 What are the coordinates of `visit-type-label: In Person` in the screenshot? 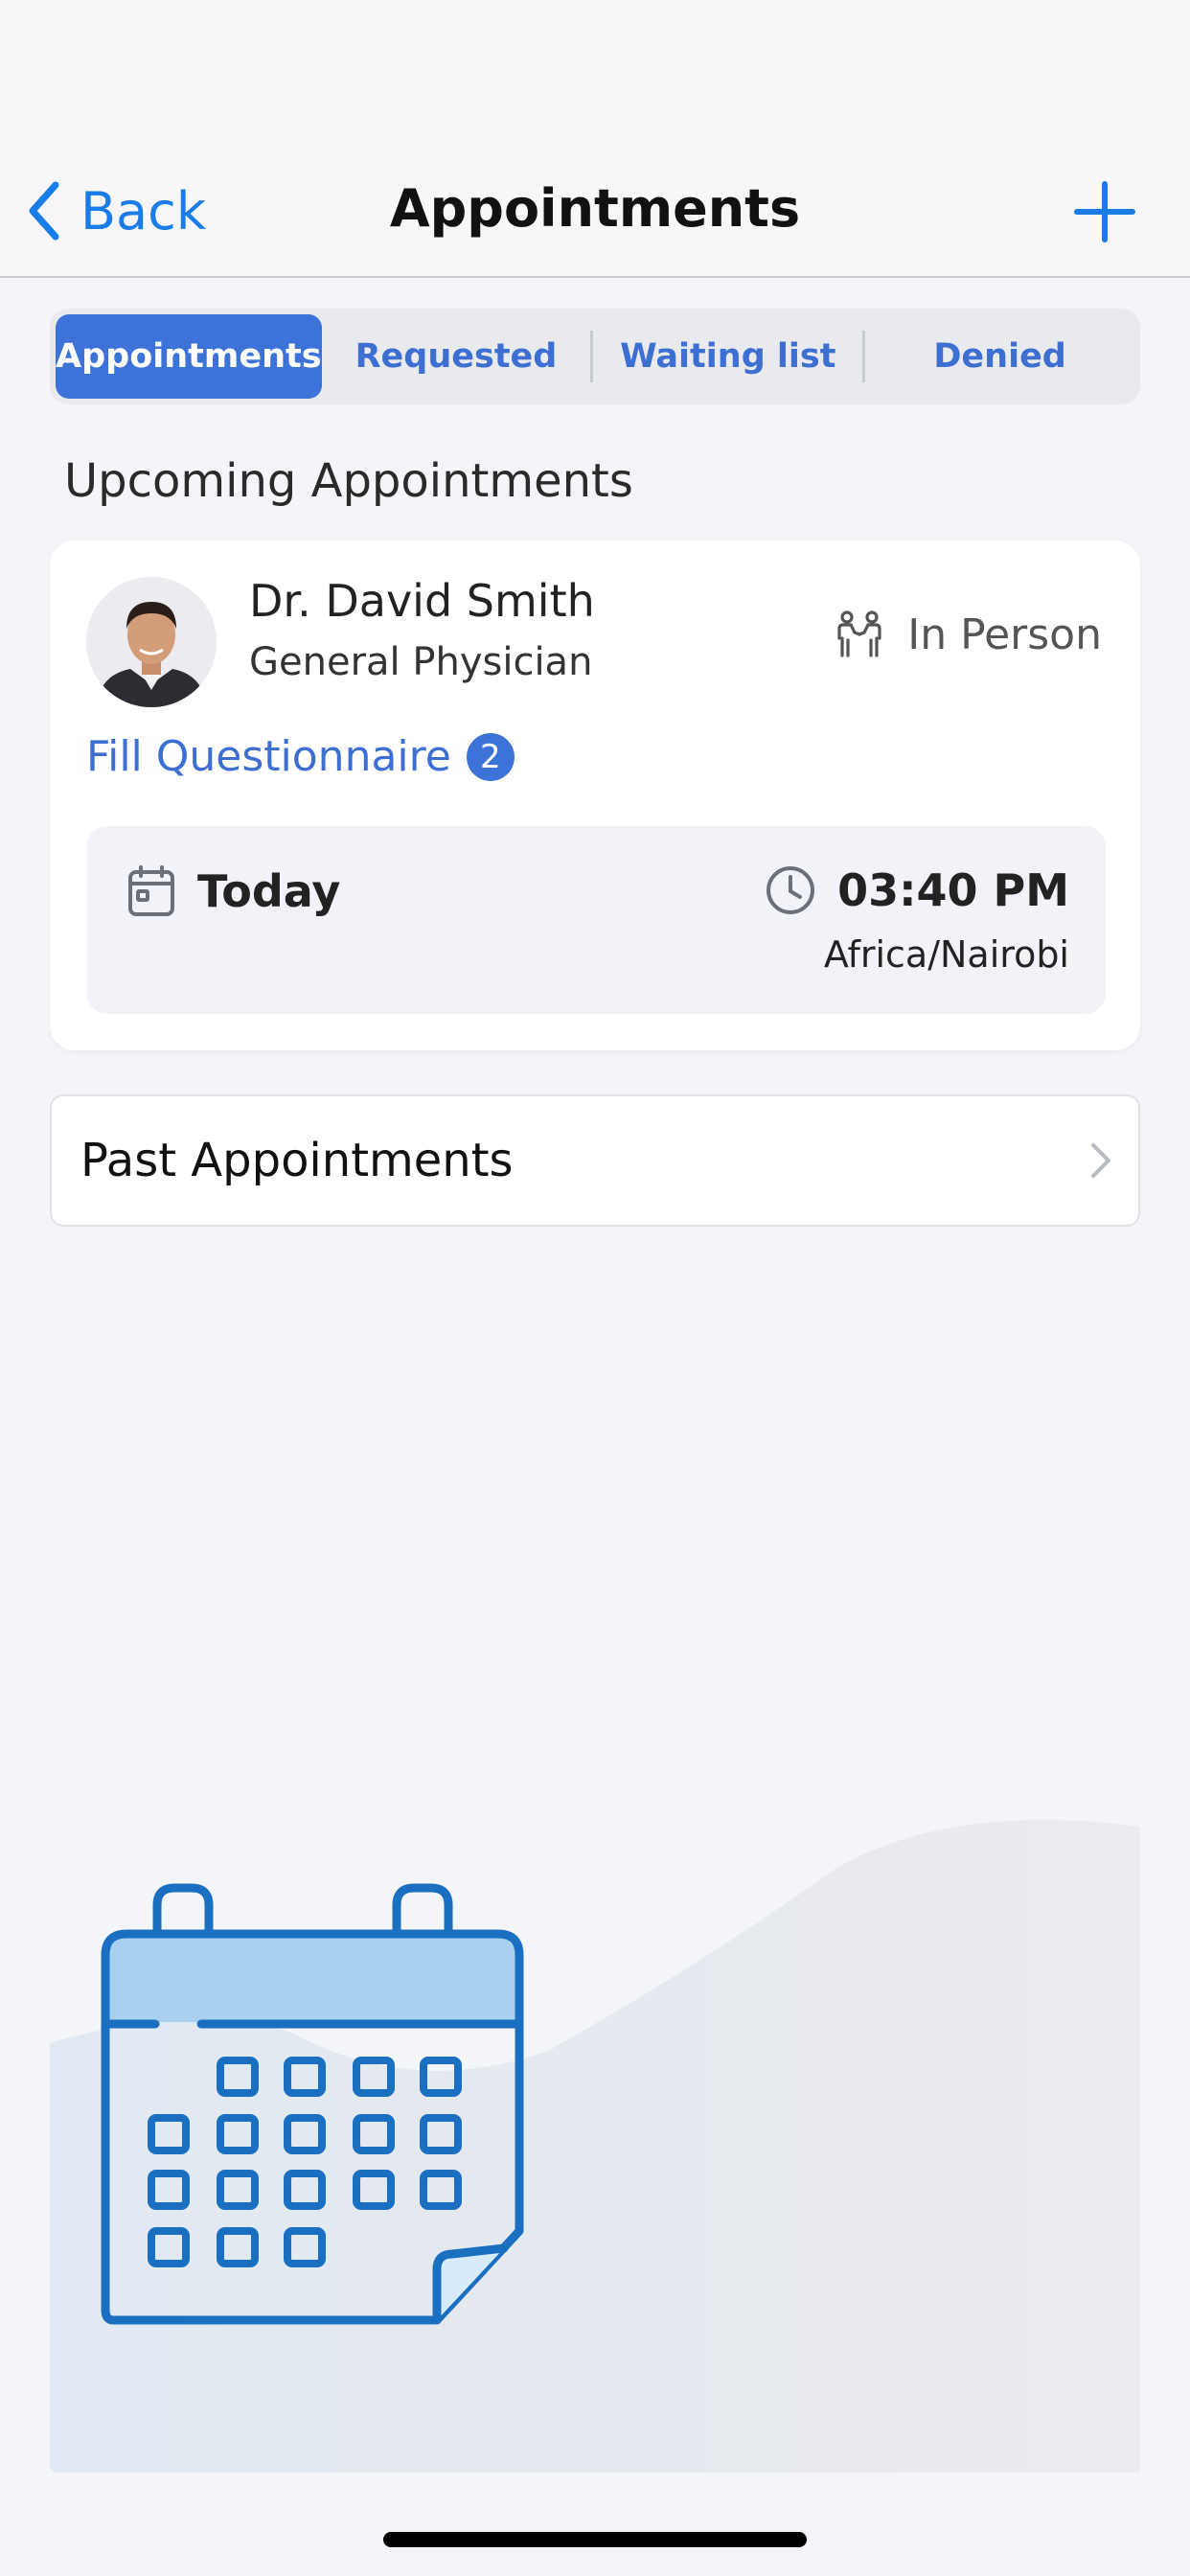 It's located at (1005, 634).